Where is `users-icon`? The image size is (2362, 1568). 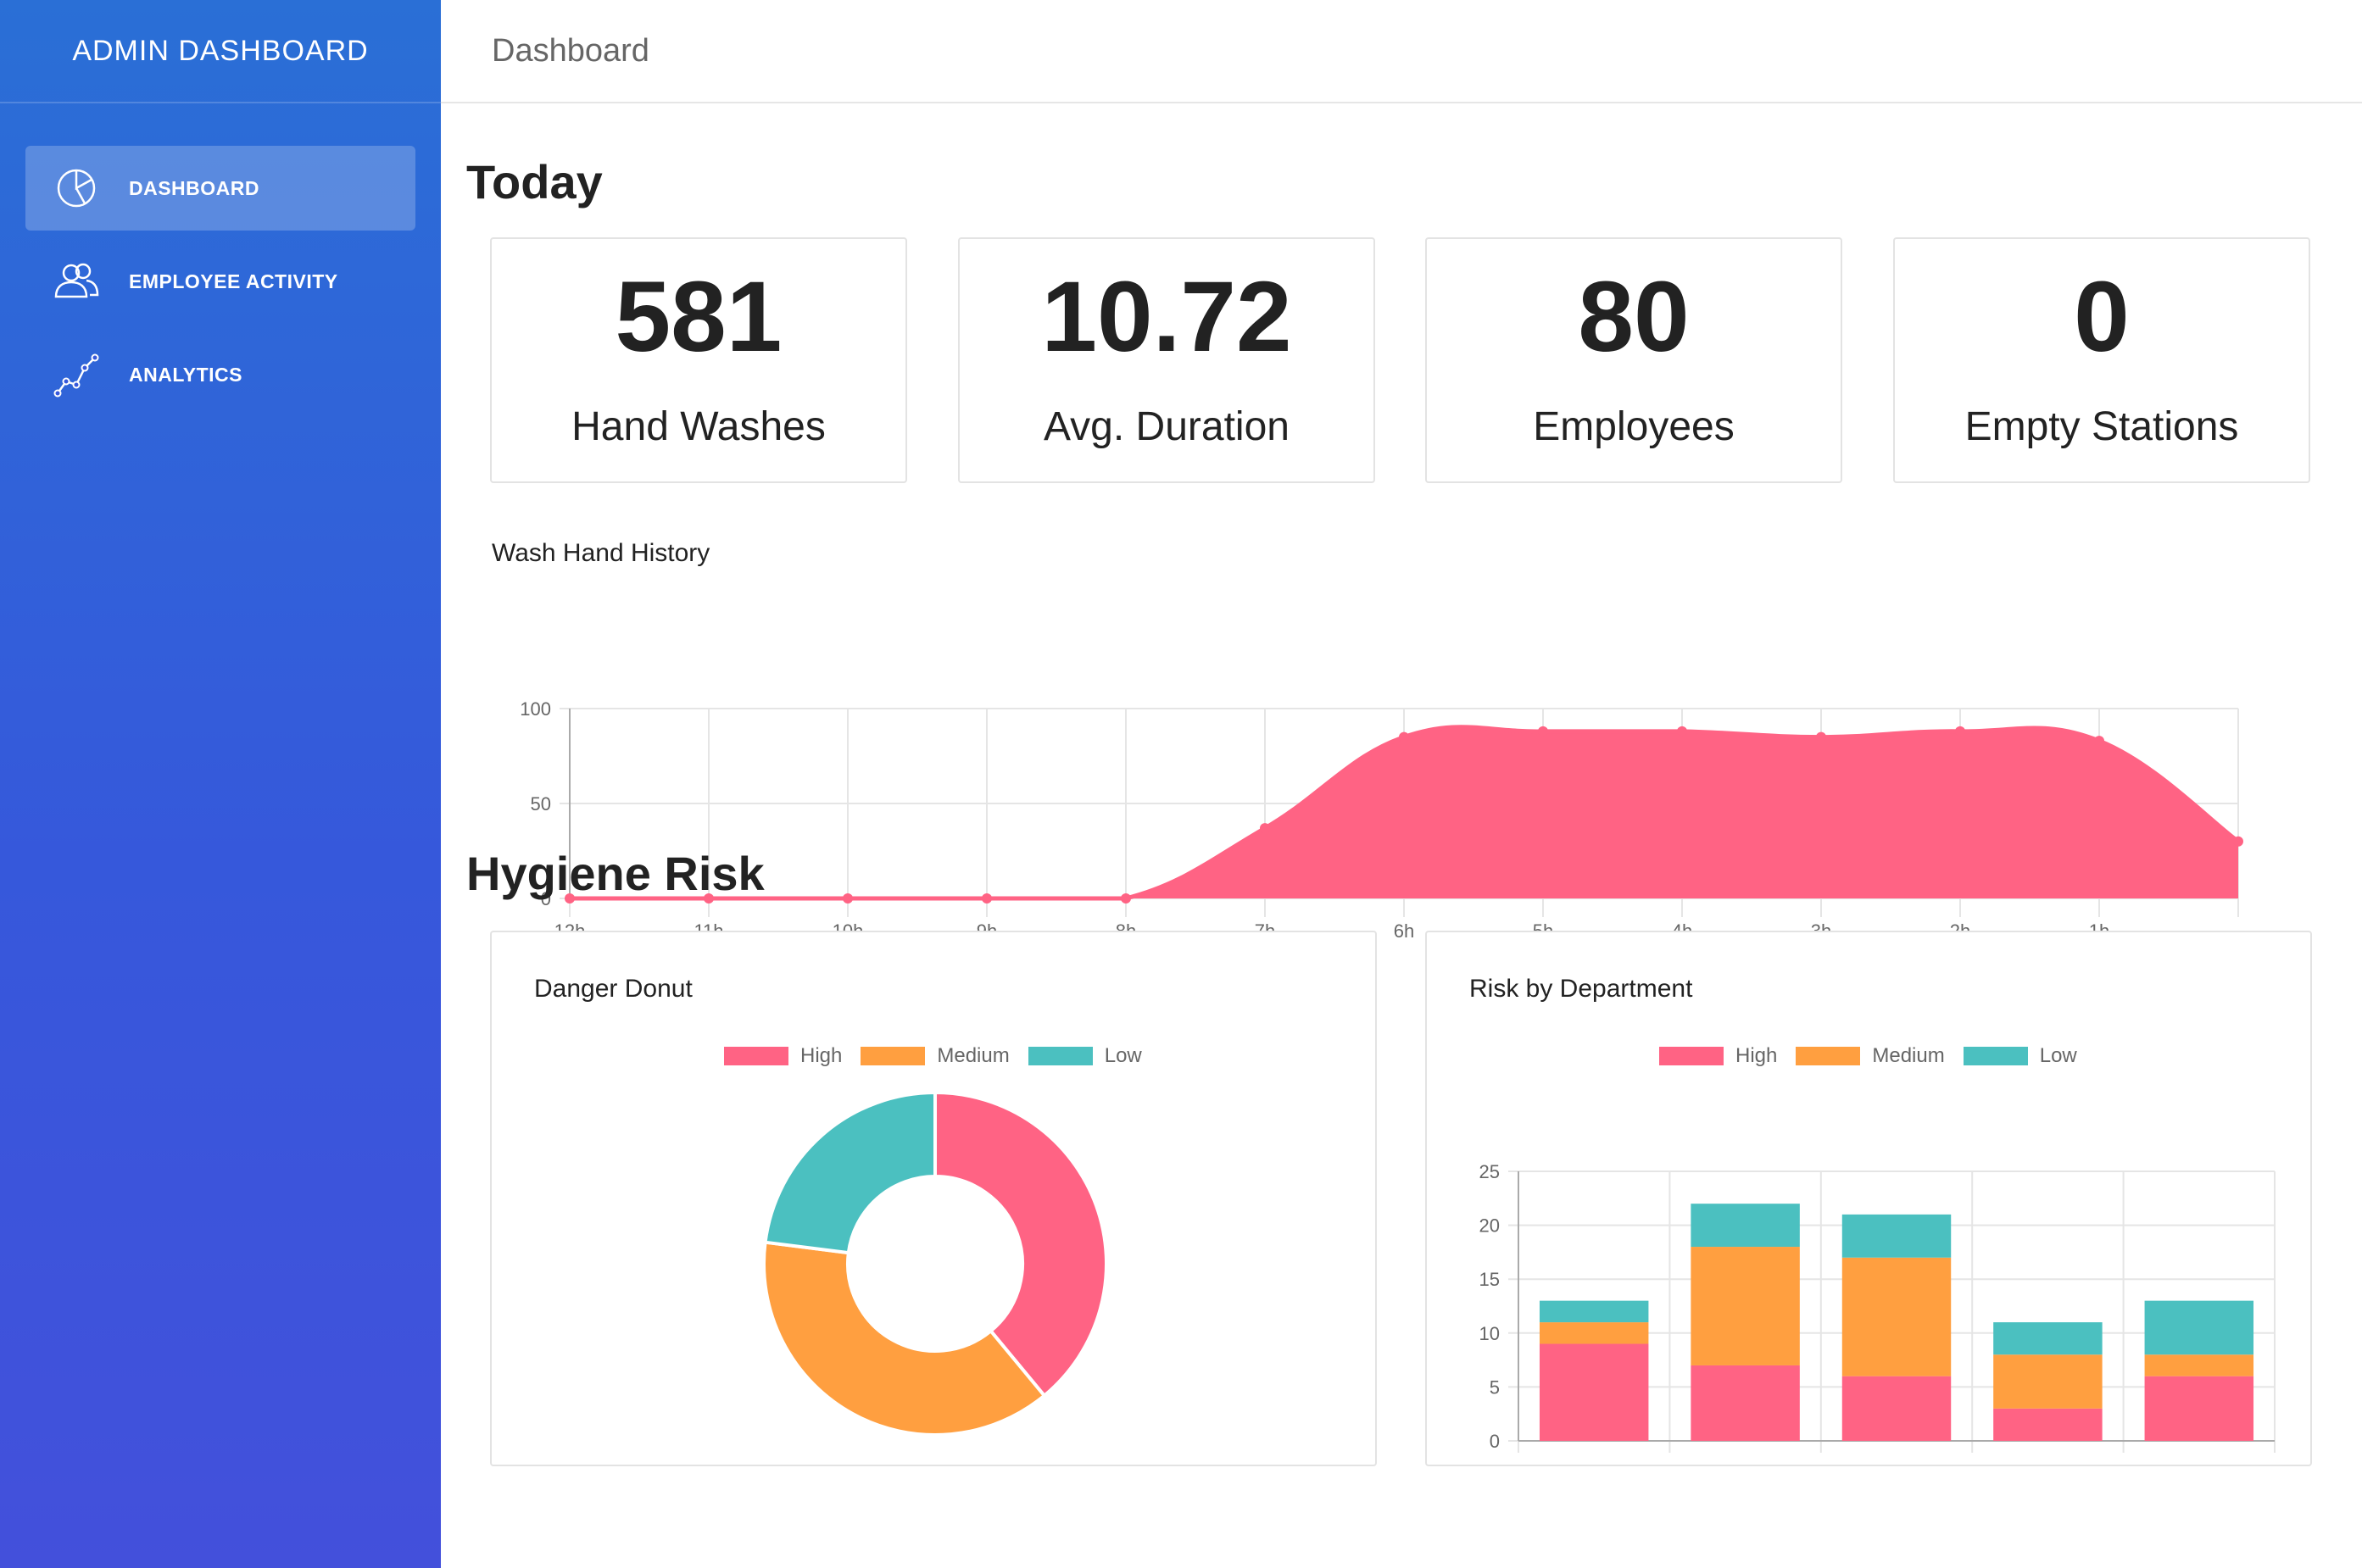 users-icon is located at coordinates (76, 281).